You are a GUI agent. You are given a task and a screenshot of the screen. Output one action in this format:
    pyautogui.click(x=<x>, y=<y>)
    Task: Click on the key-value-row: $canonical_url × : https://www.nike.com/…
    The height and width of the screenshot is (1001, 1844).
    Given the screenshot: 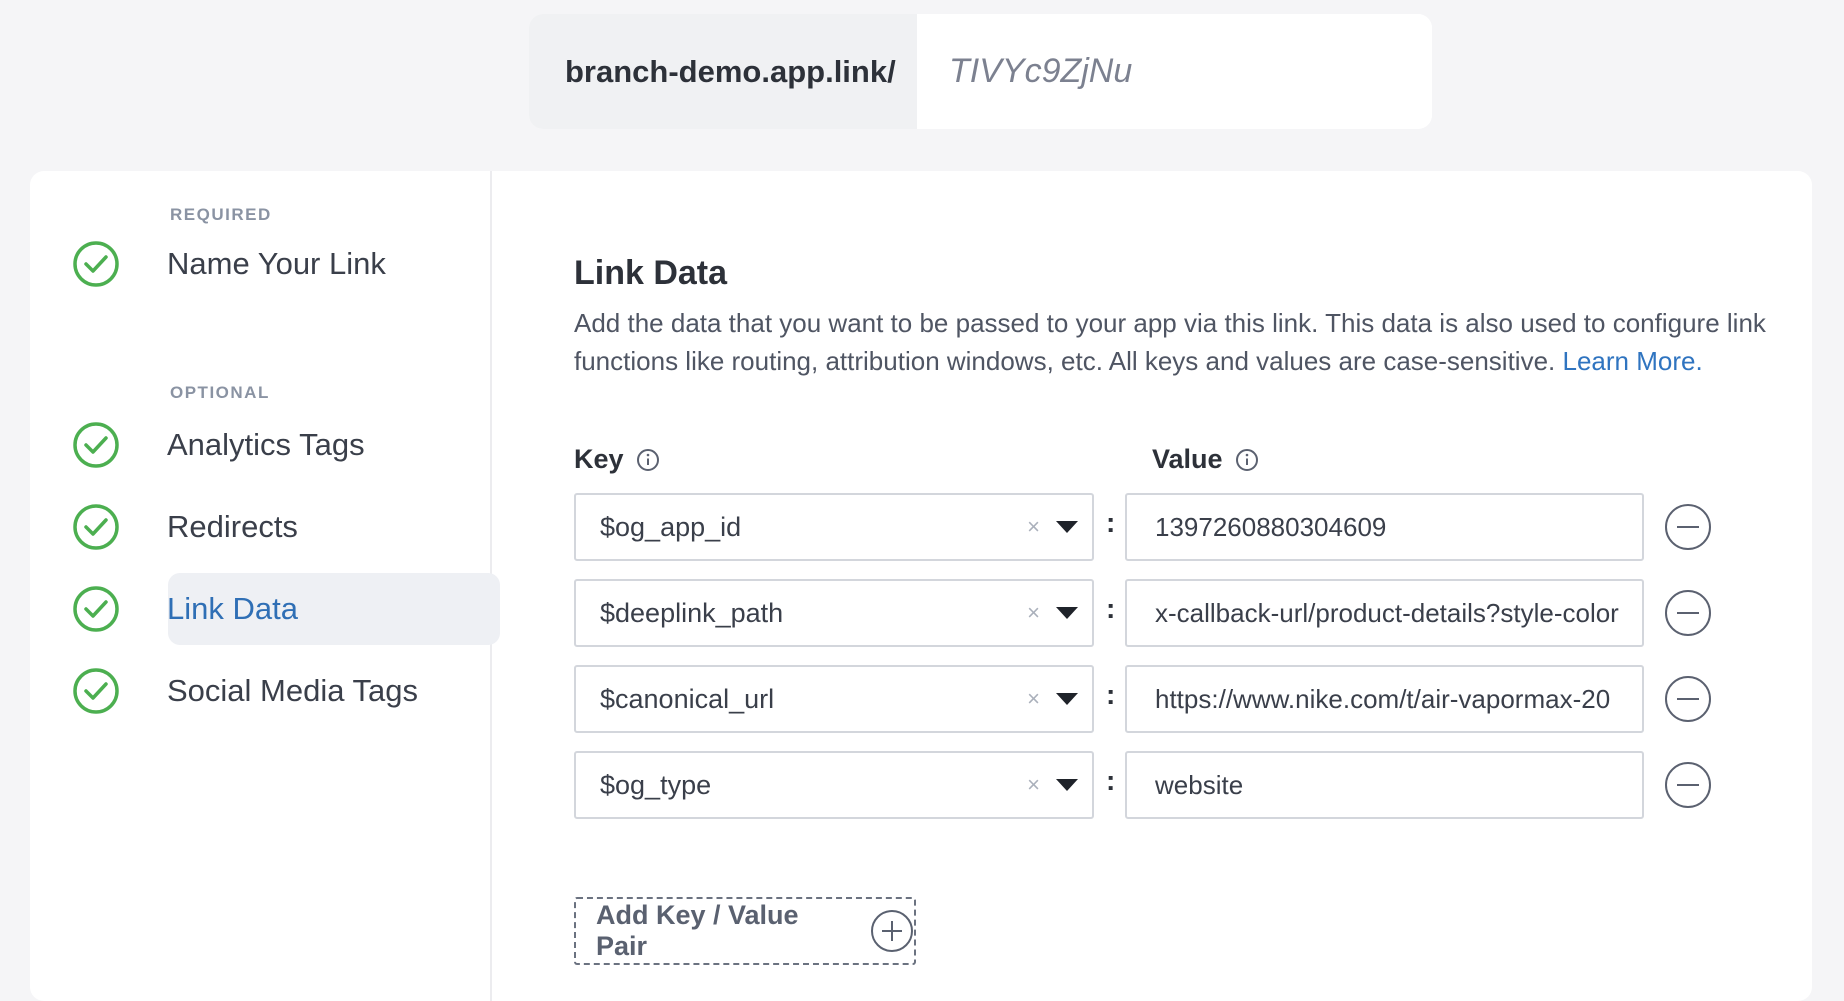 What is the action you would take?
    pyautogui.click(x=1144, y=699)
    